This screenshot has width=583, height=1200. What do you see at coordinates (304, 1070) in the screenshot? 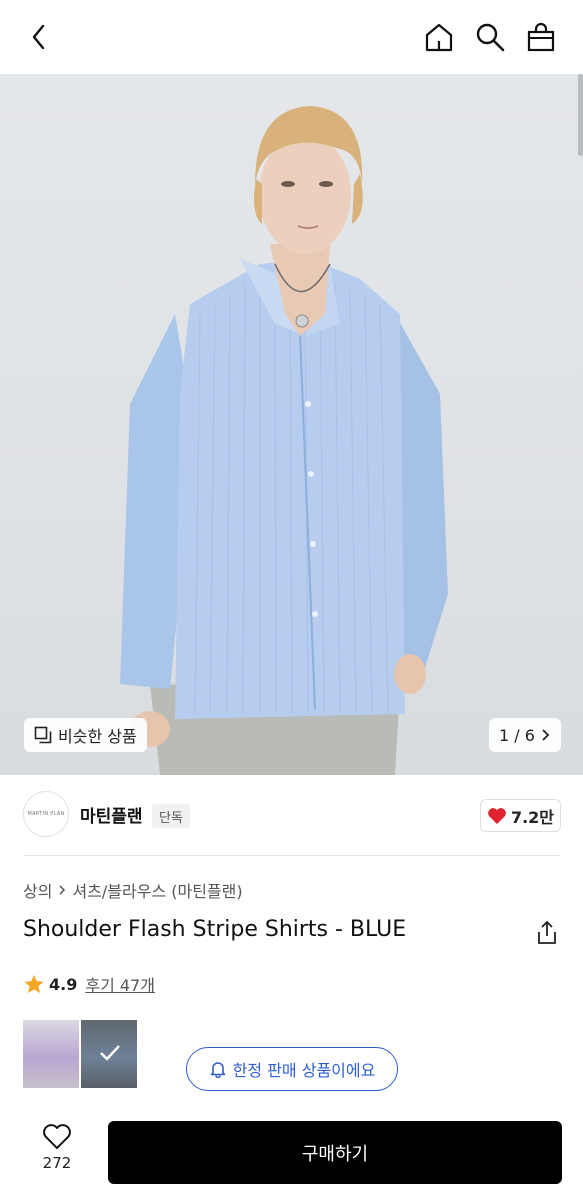
I see `limited-sale-label: 한정 판매 상품이에요` at bounding box center [304, 1070].